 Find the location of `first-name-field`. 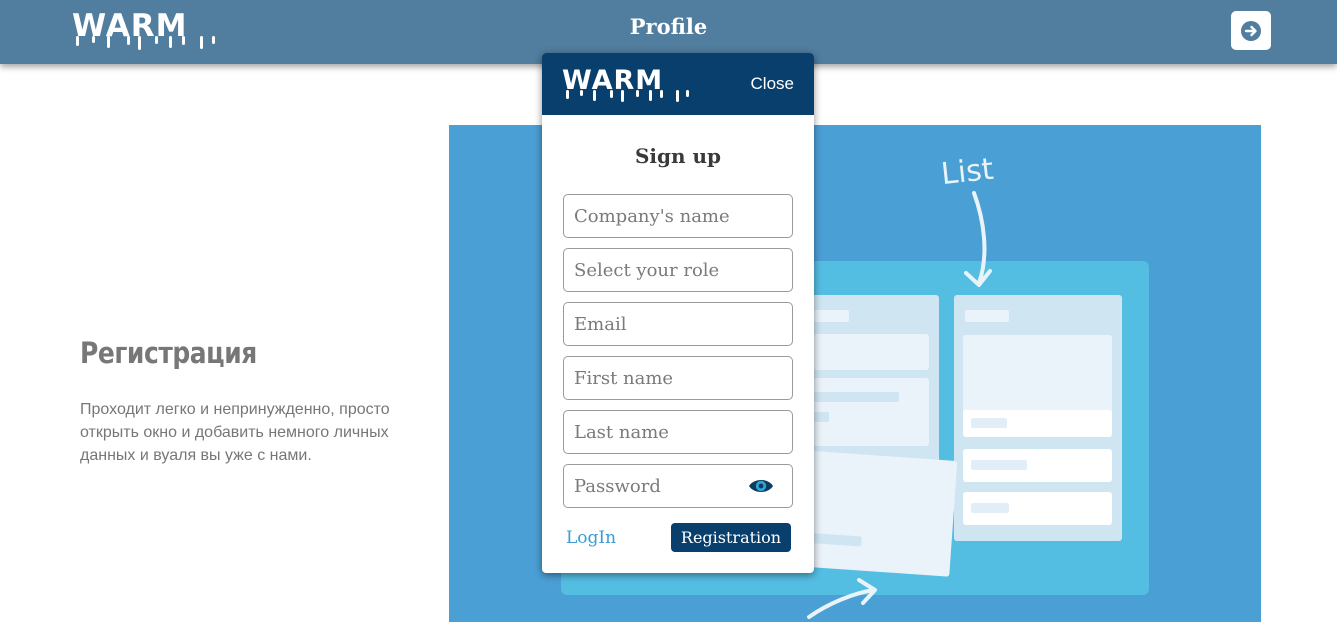

first-name-field is located at coordinates (678, 378).